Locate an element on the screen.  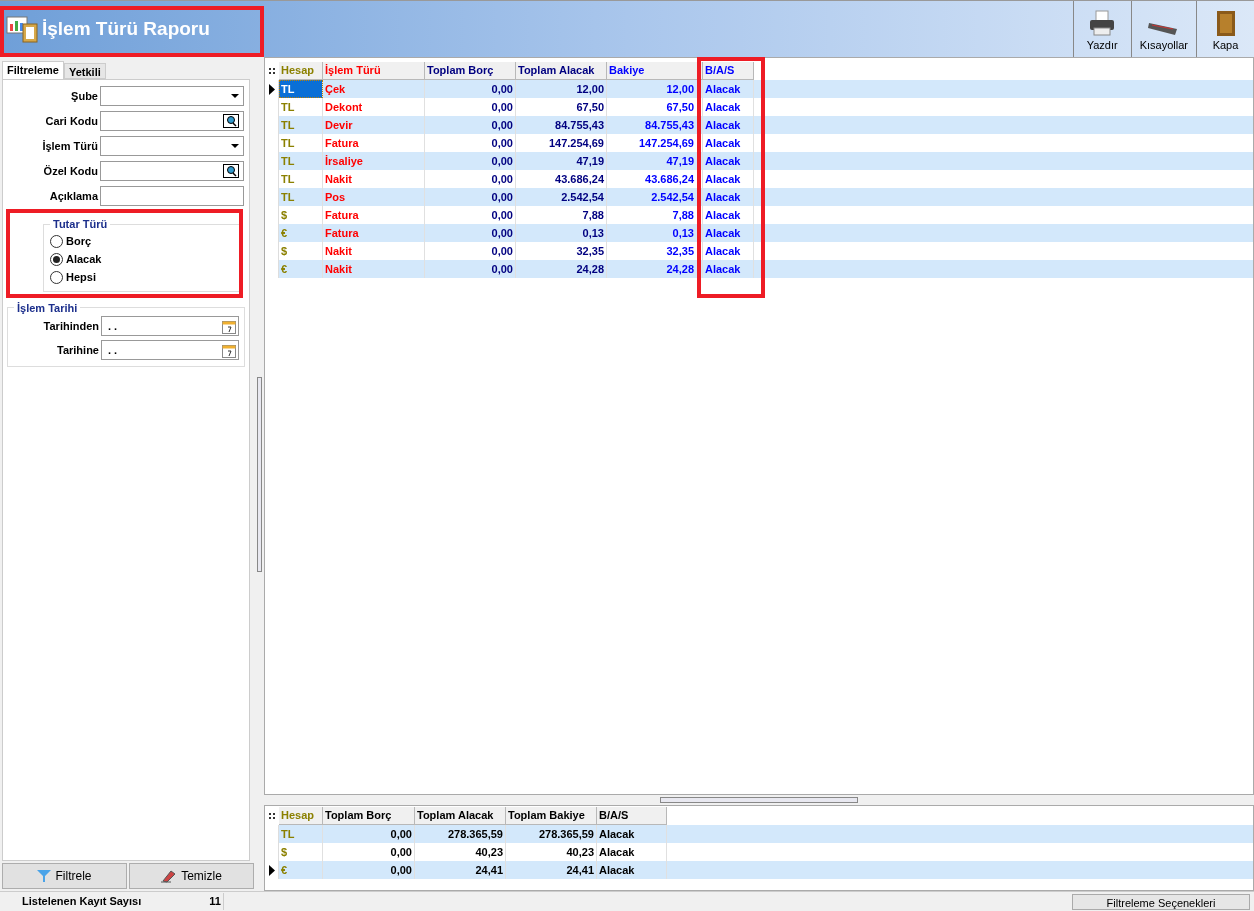
field-label: İşlem Türü is located at coordinates (70, 146).